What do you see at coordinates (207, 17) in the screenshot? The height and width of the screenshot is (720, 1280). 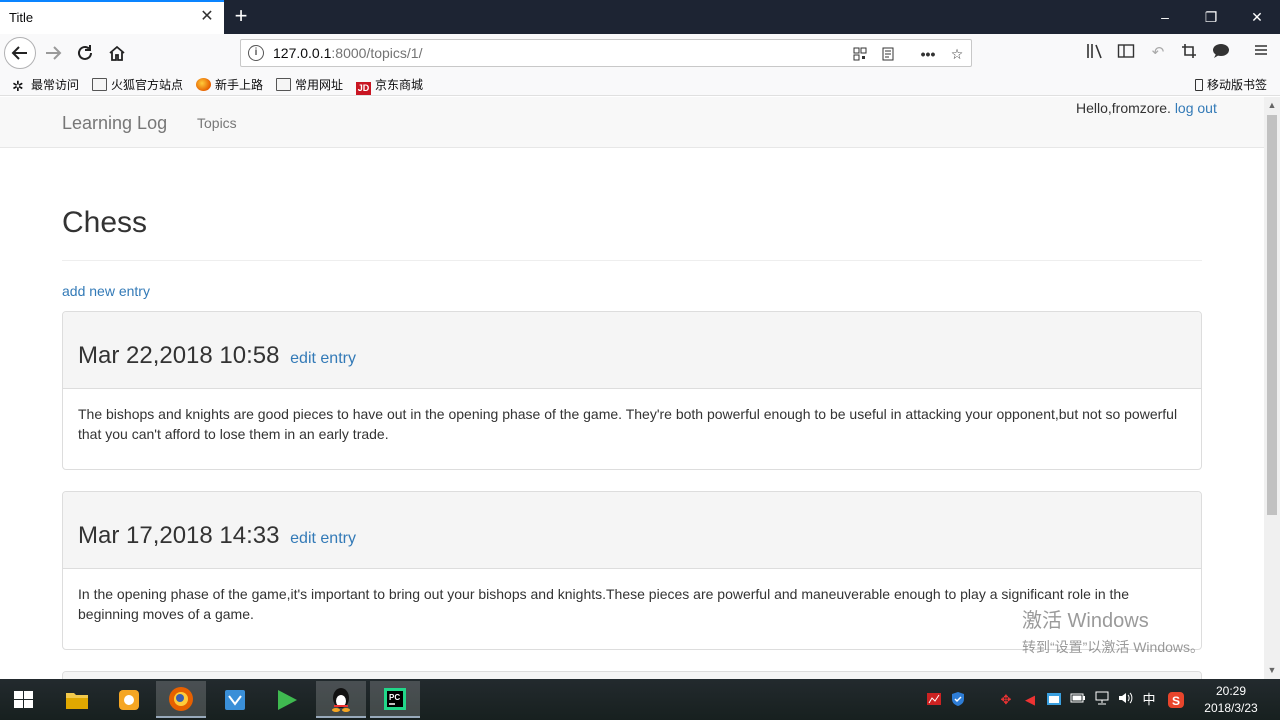 I see `tab-close-icon: ✕` at bounding box center [207, 17].